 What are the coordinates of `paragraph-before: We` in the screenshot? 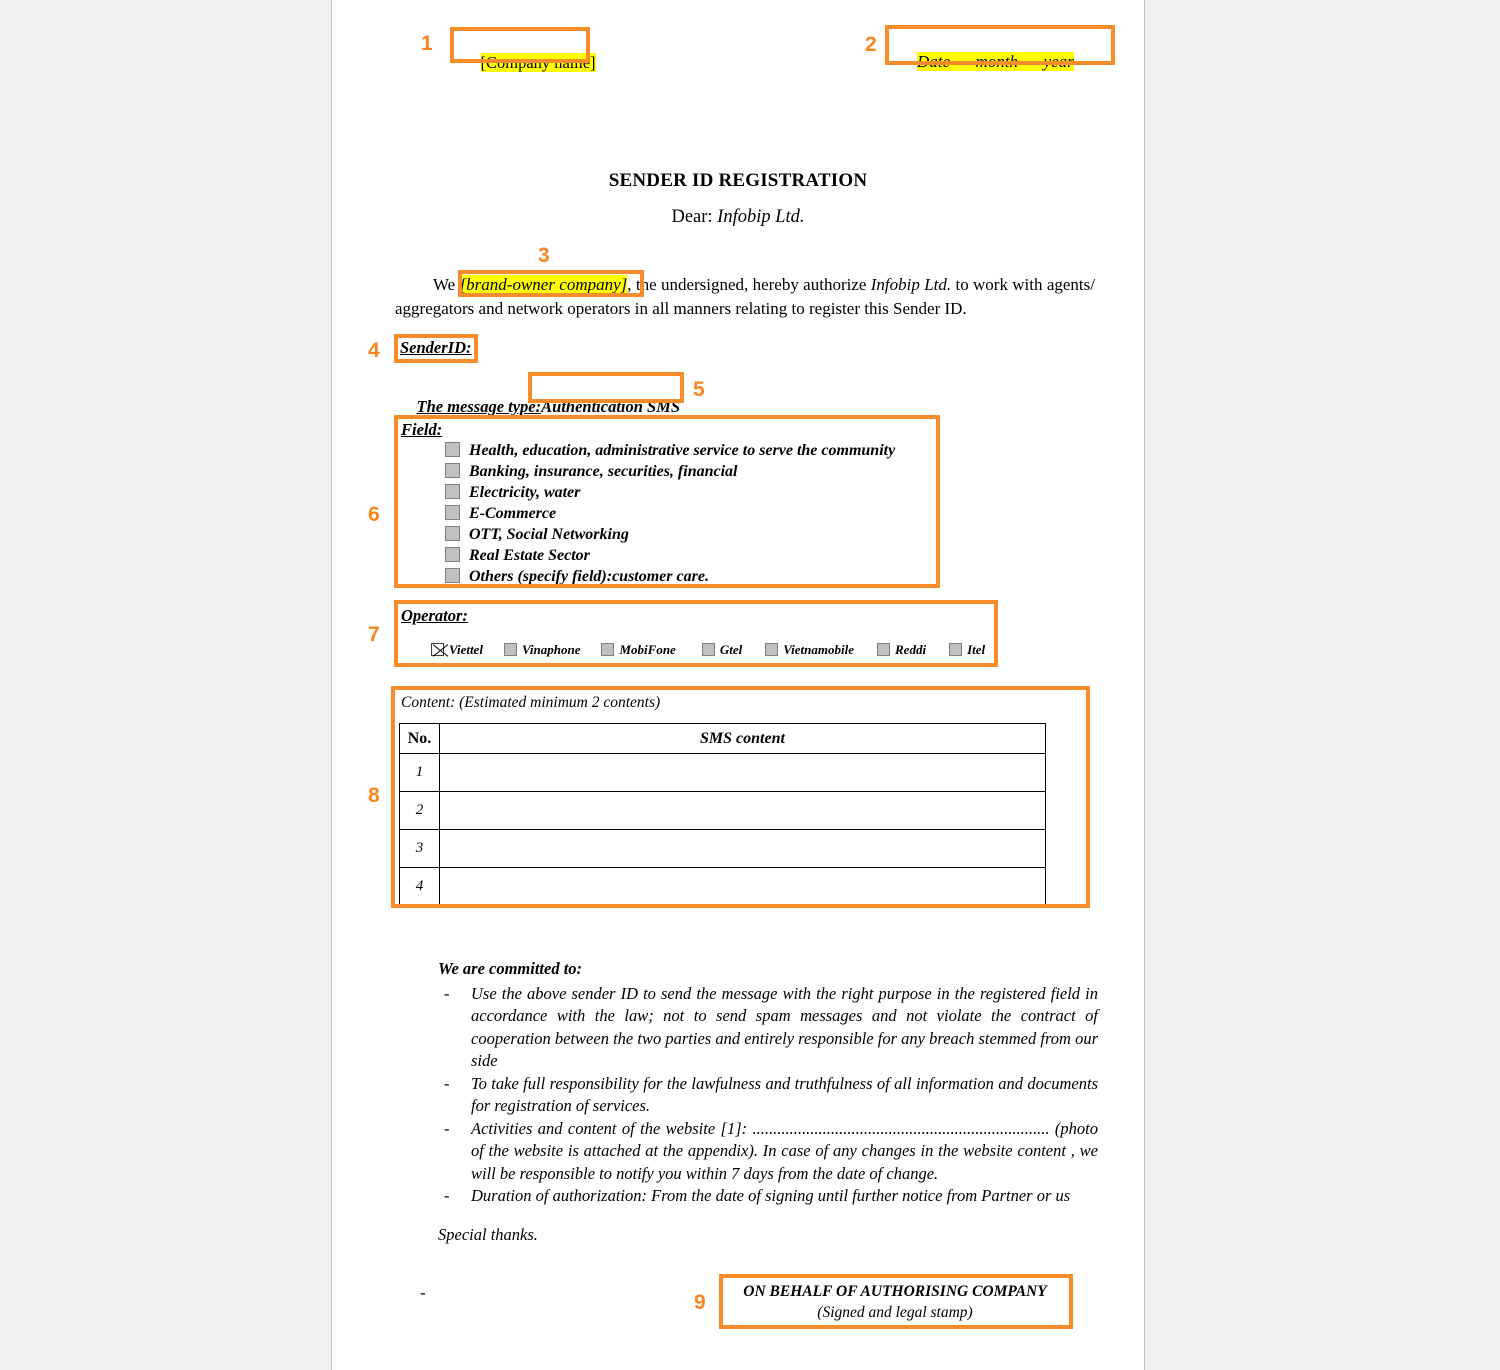 It's located at (446, 284).